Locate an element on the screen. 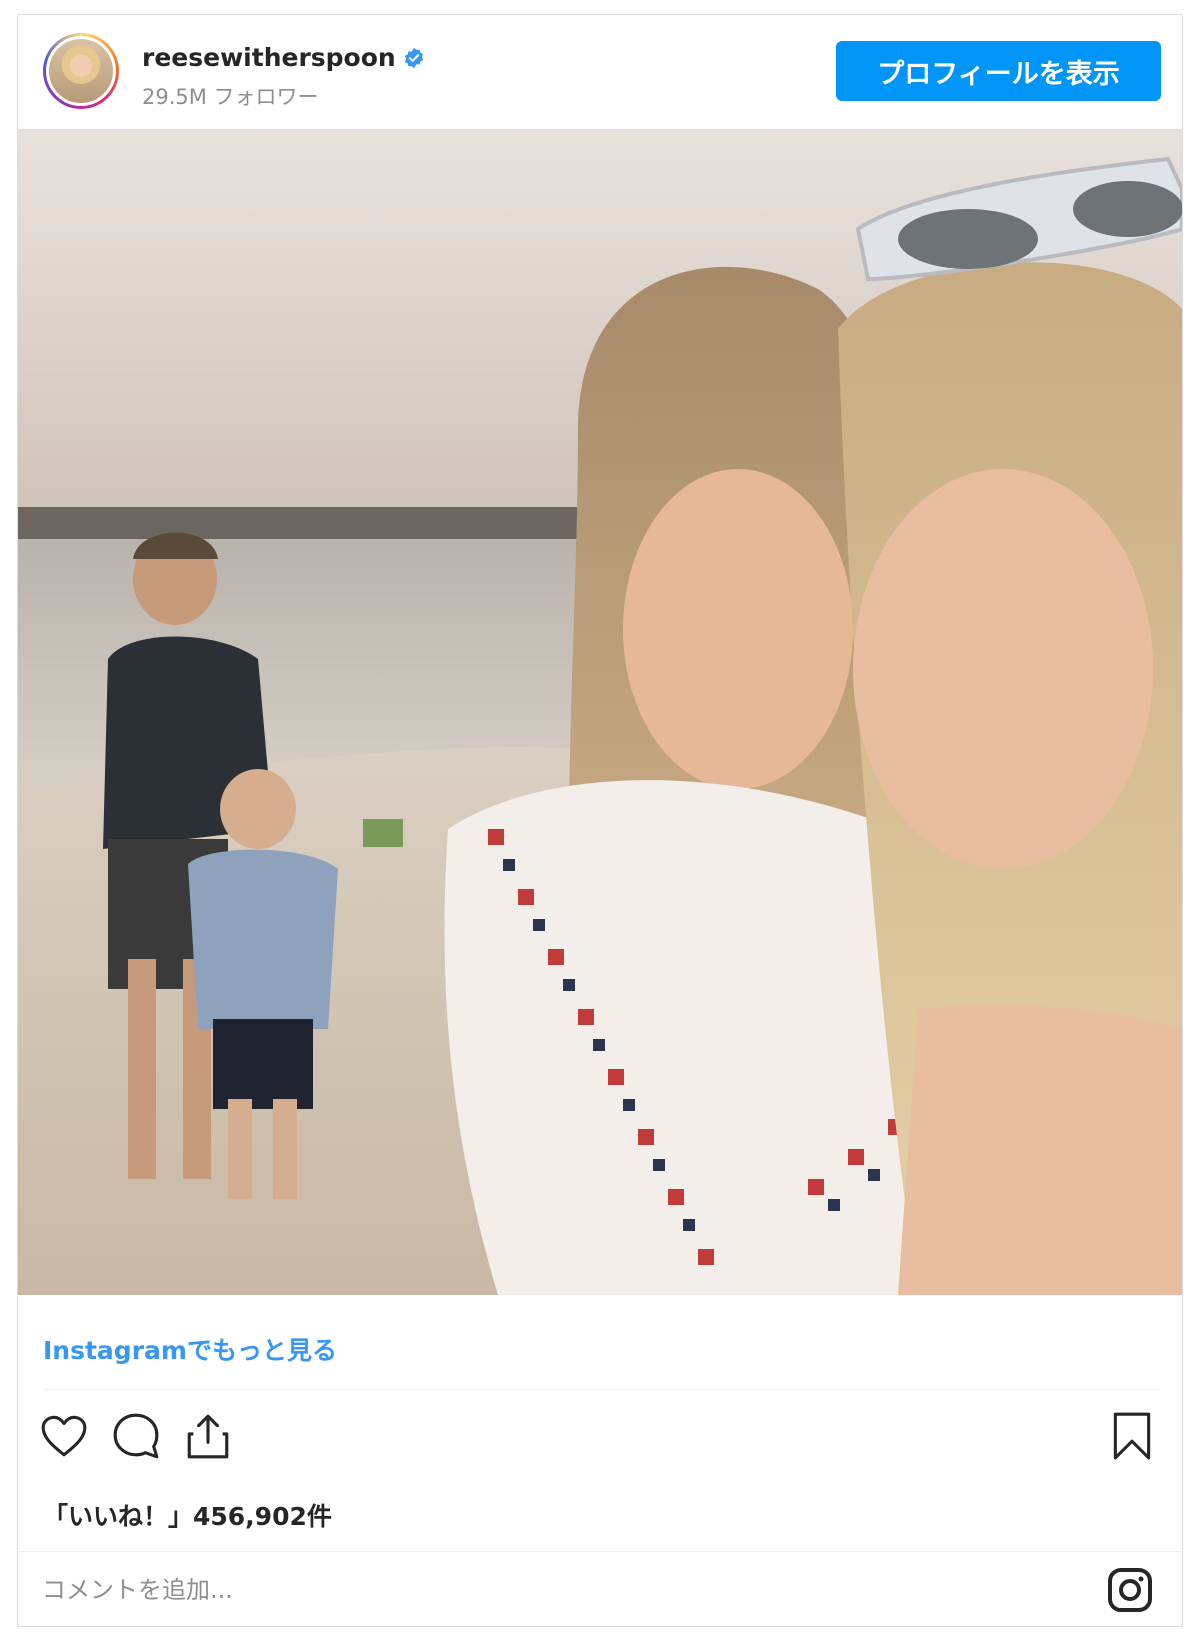 This screenshot has width=1200, height=1645. bookmark-icon is located at coordinates (1132, 1436).